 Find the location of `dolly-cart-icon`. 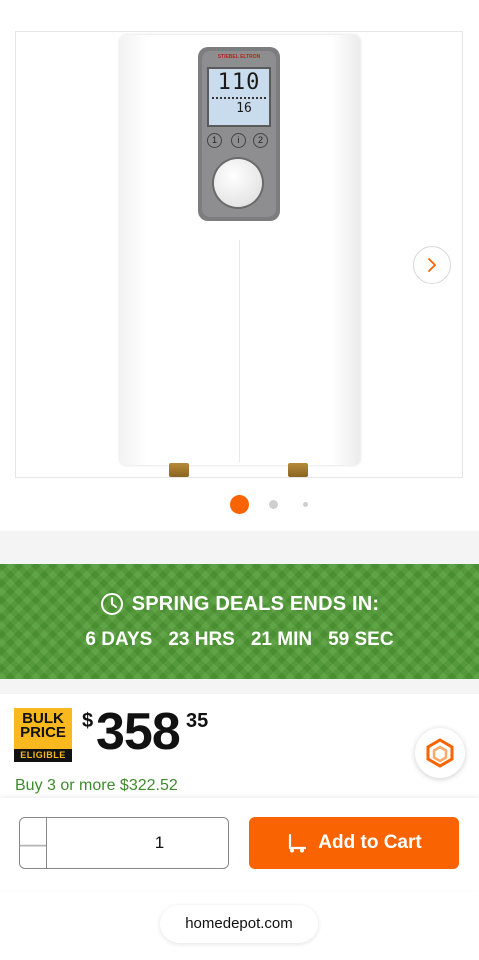

dolly-cart-icon is located at coordinates (298, 843).